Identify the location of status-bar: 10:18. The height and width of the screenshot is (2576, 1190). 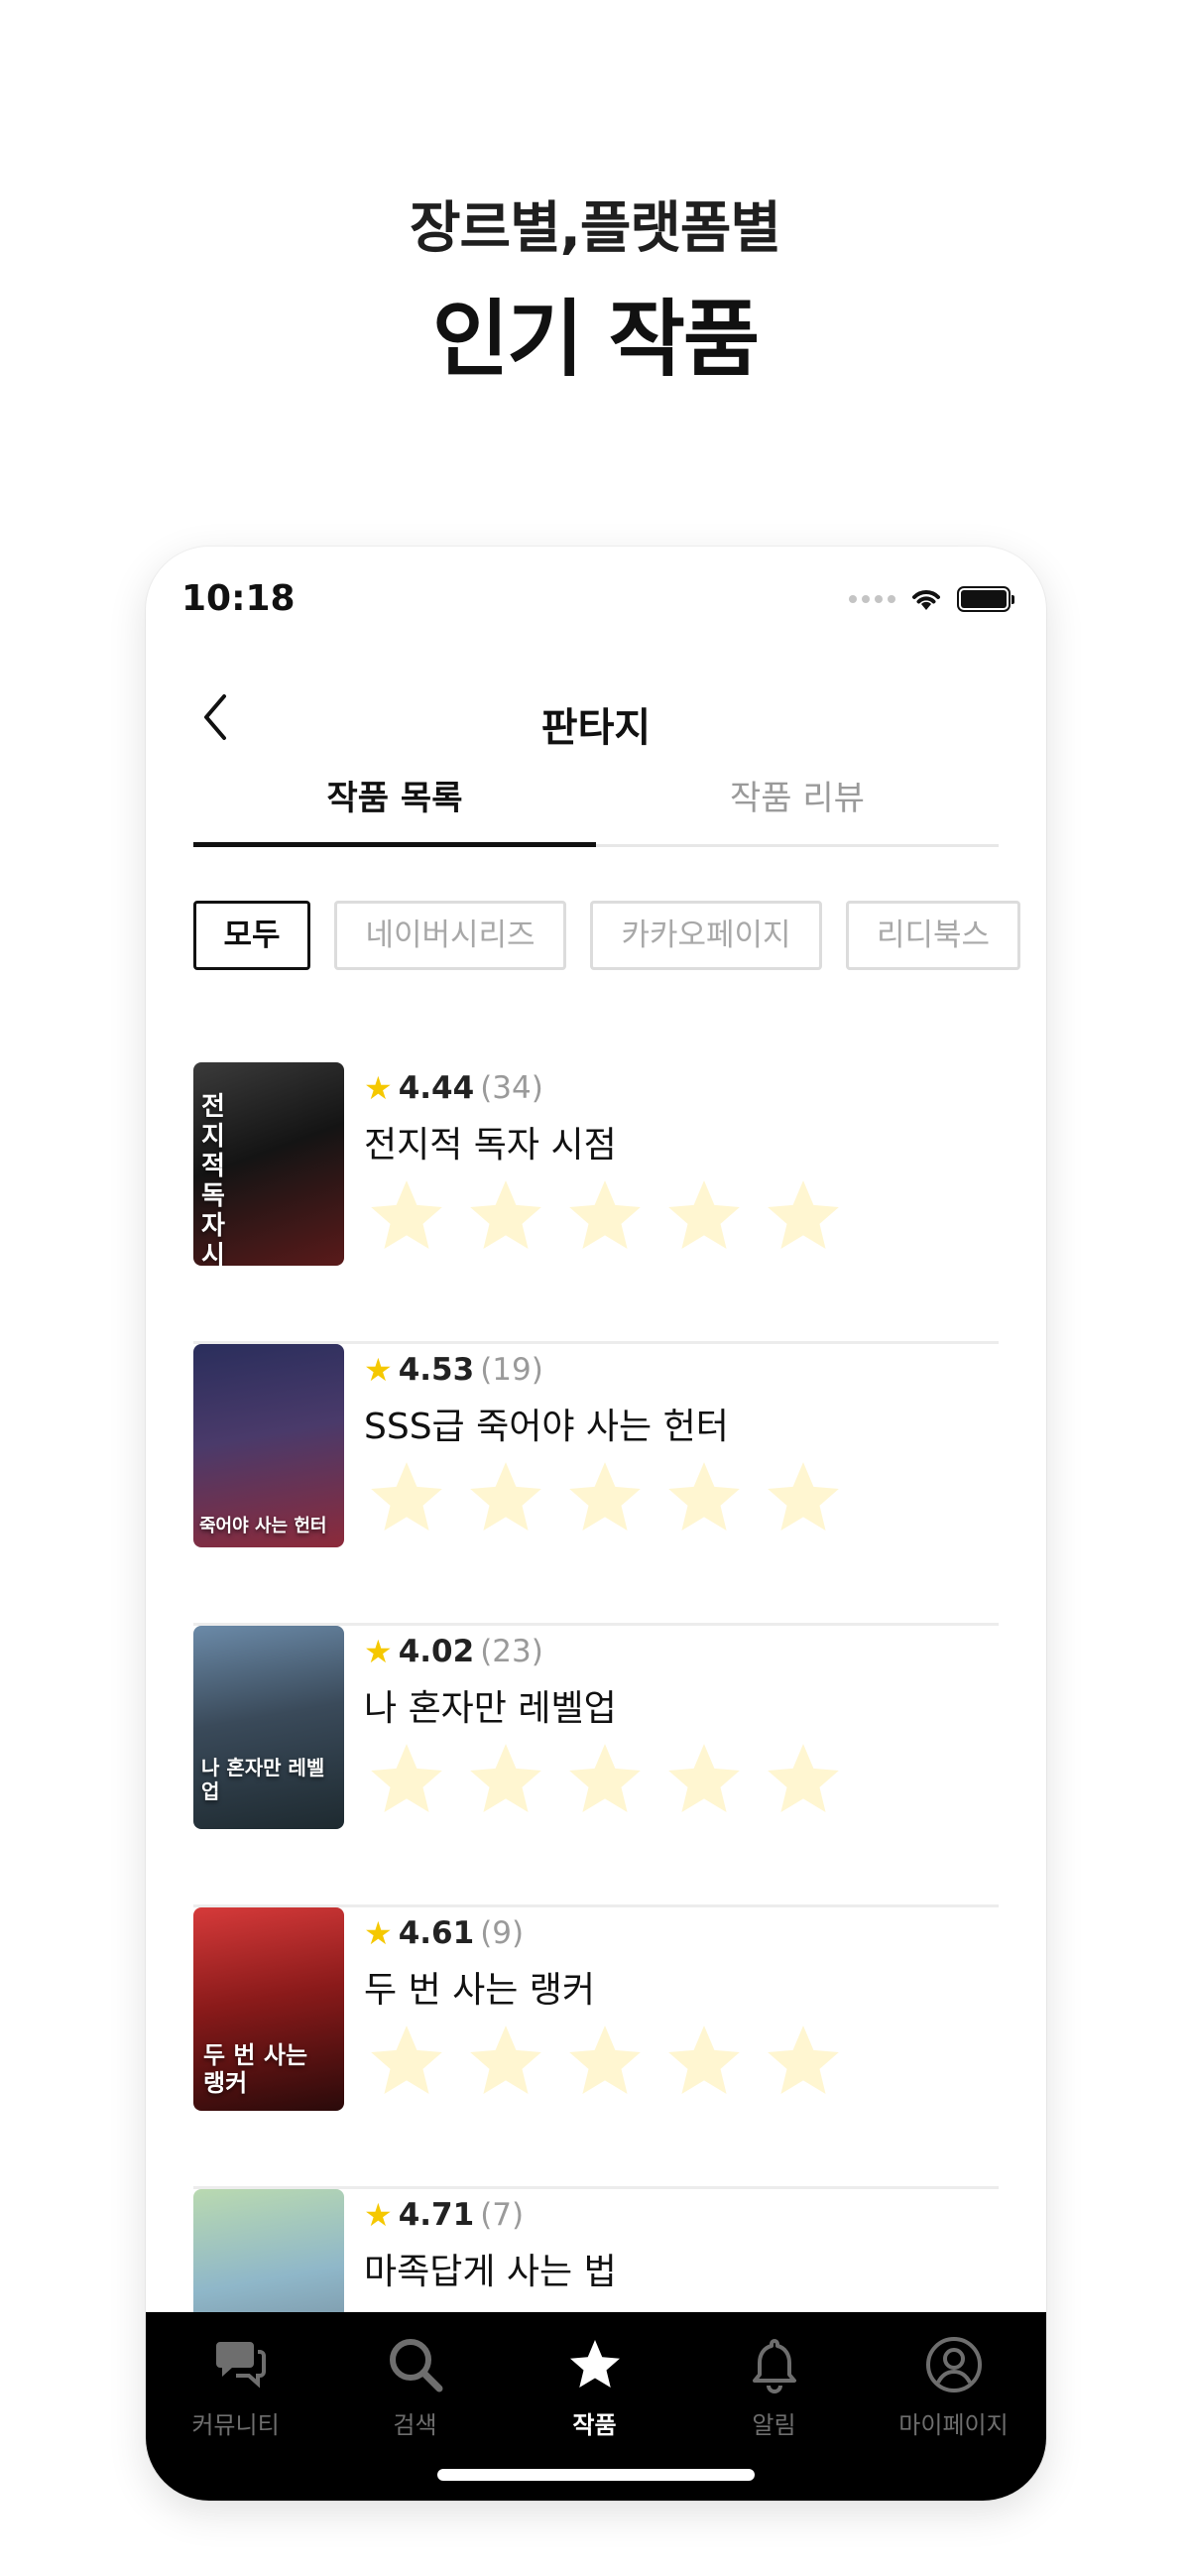
(596, 601).